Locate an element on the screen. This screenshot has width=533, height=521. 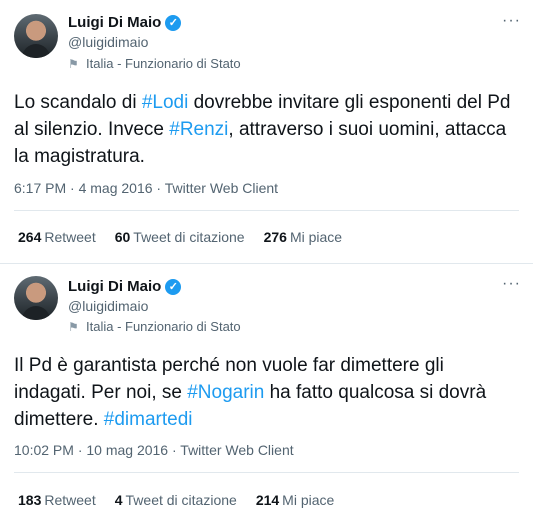
like-count: 214 Mi piace is located at coordinates (295, 500).